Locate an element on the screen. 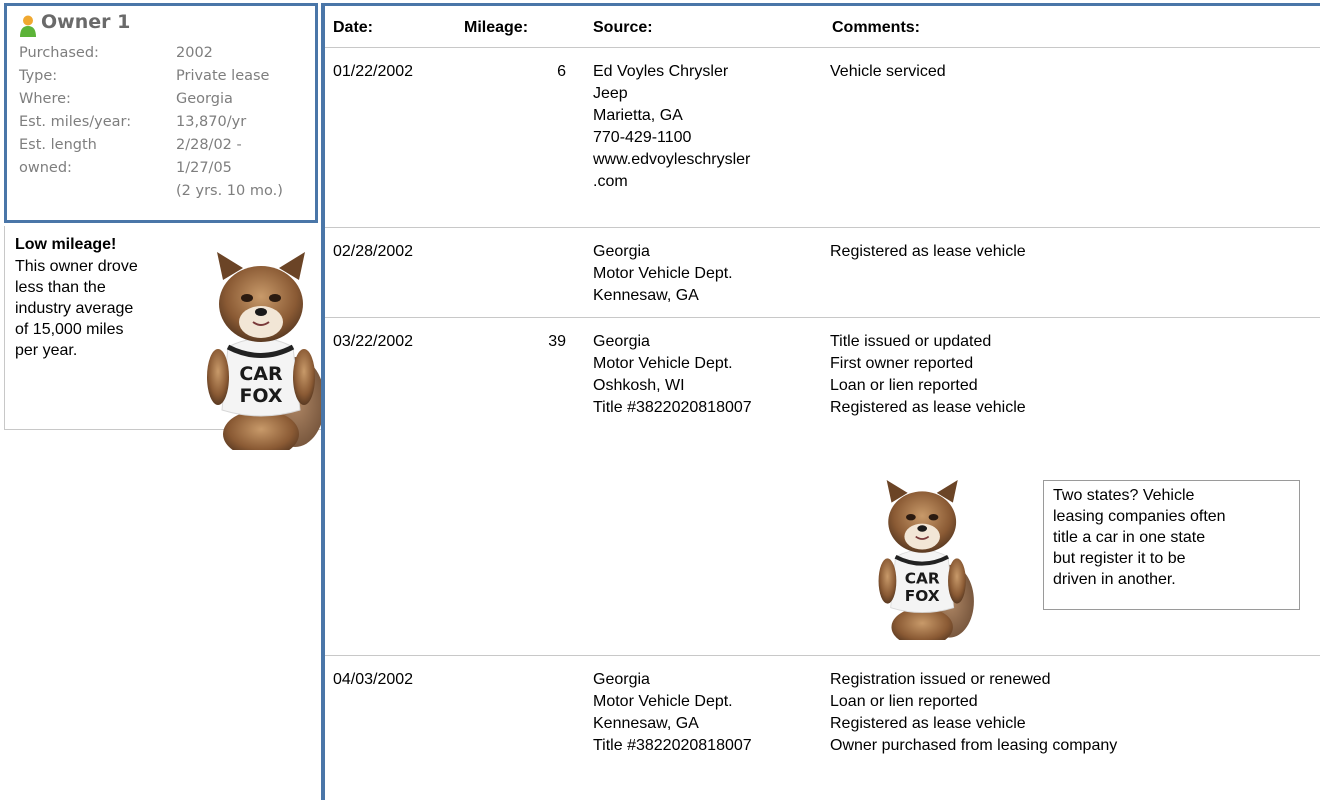 This screenshot has width=1320, height=800. tip-line: of 15,000 miles is located at coordinates (69, 329).